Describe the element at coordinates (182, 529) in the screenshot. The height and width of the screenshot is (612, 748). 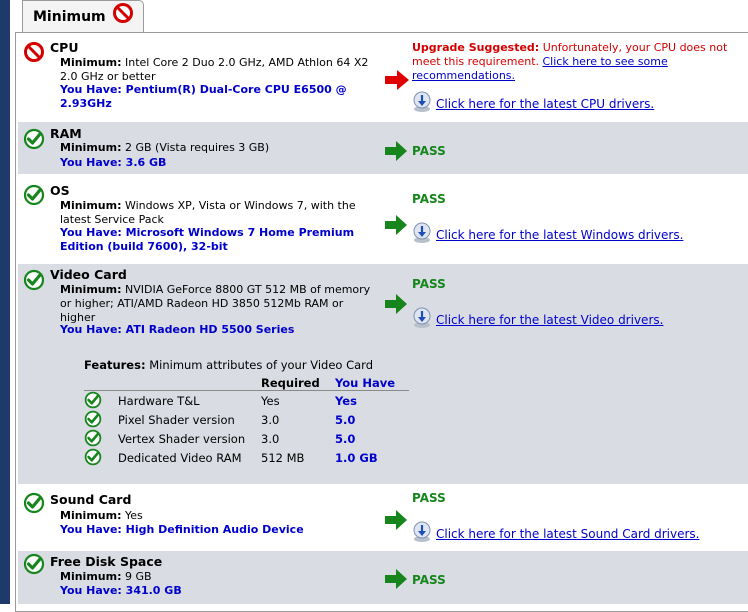
I see `sound-you-have: You Have: High Definition Audio Device` at that location.